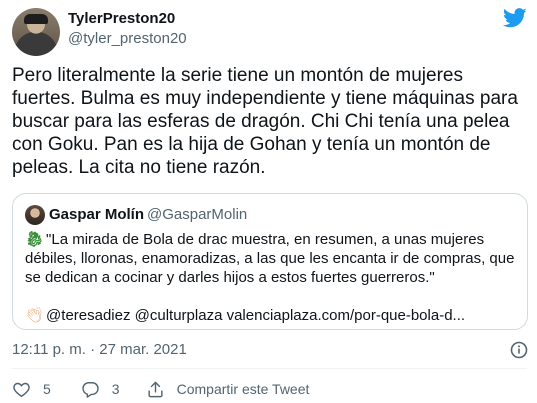 This screenshot has height=403, width=537. Describe the element at coordinates (99, 349) in the screenshot. I see `tweet-timestamp: 12:11 p. m. · 27 mar. 2021` at that location.